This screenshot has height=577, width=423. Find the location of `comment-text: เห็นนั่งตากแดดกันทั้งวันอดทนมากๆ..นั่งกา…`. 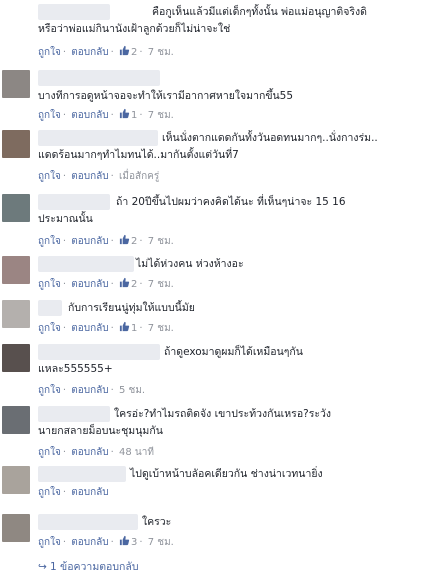

comment-text: เห็นนั่งตากแดดกันทั้งวันอดทนมากๆ..นั่งกา… is located at coordinates (226, 147).